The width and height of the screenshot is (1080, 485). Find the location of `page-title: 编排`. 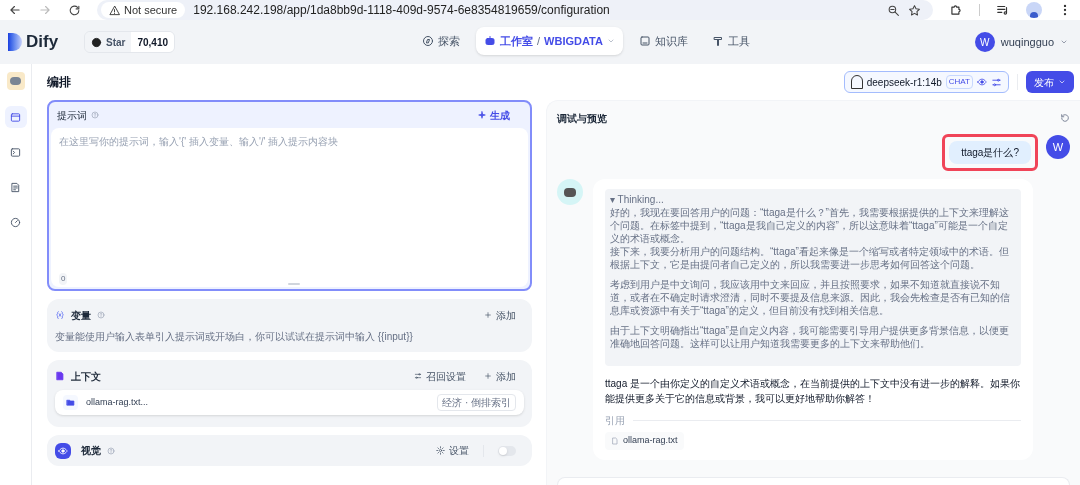

page-title: 编排 is located at coordinates (59, 82).